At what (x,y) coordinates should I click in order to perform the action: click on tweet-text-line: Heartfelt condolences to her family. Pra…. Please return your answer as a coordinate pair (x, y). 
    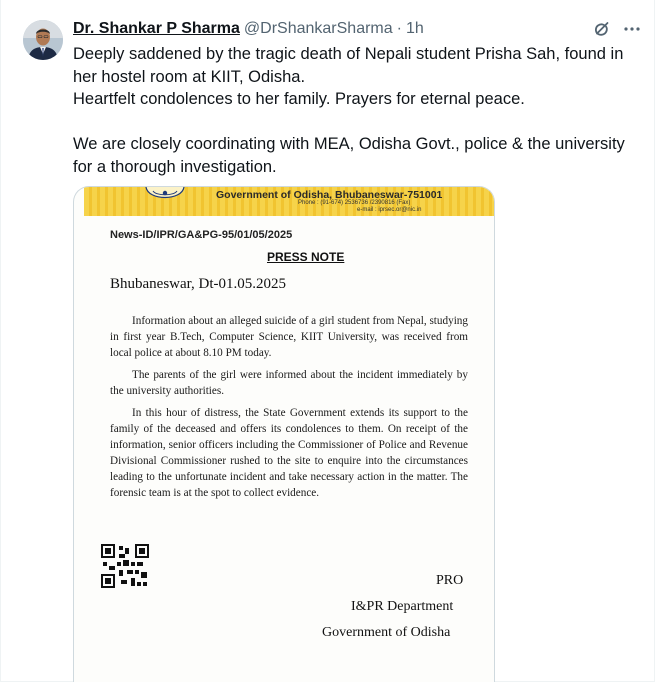
    Looking at the image, I should click on (299, 99).